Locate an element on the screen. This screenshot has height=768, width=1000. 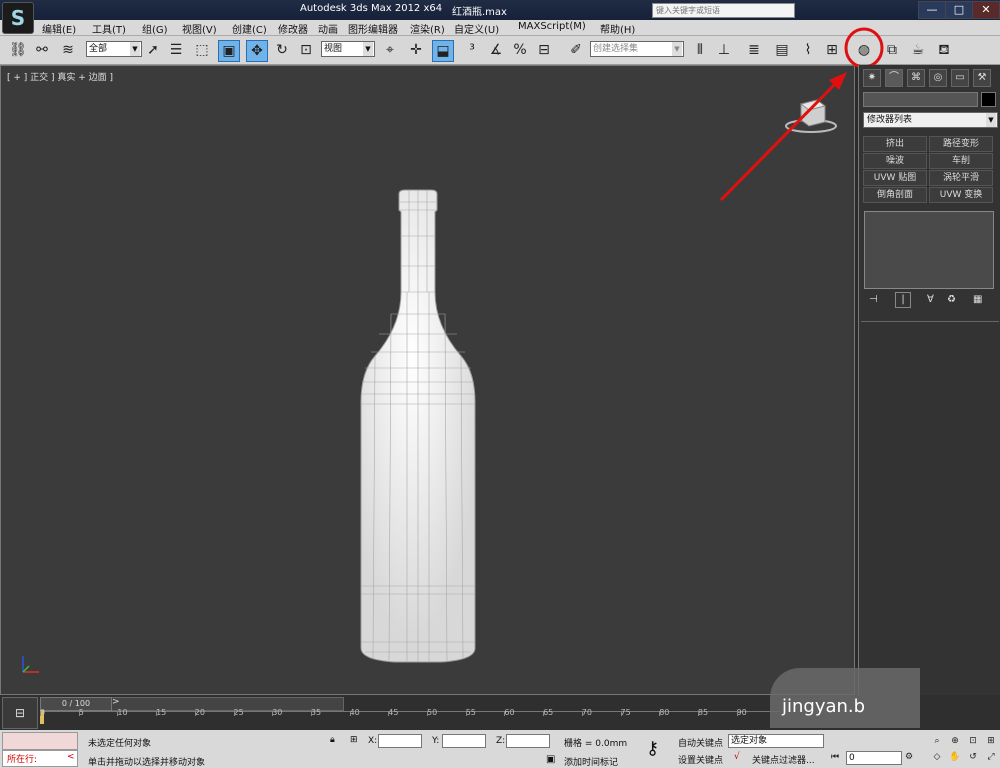
pan-view-icon: ✋ is located at coordinates (955, 757).